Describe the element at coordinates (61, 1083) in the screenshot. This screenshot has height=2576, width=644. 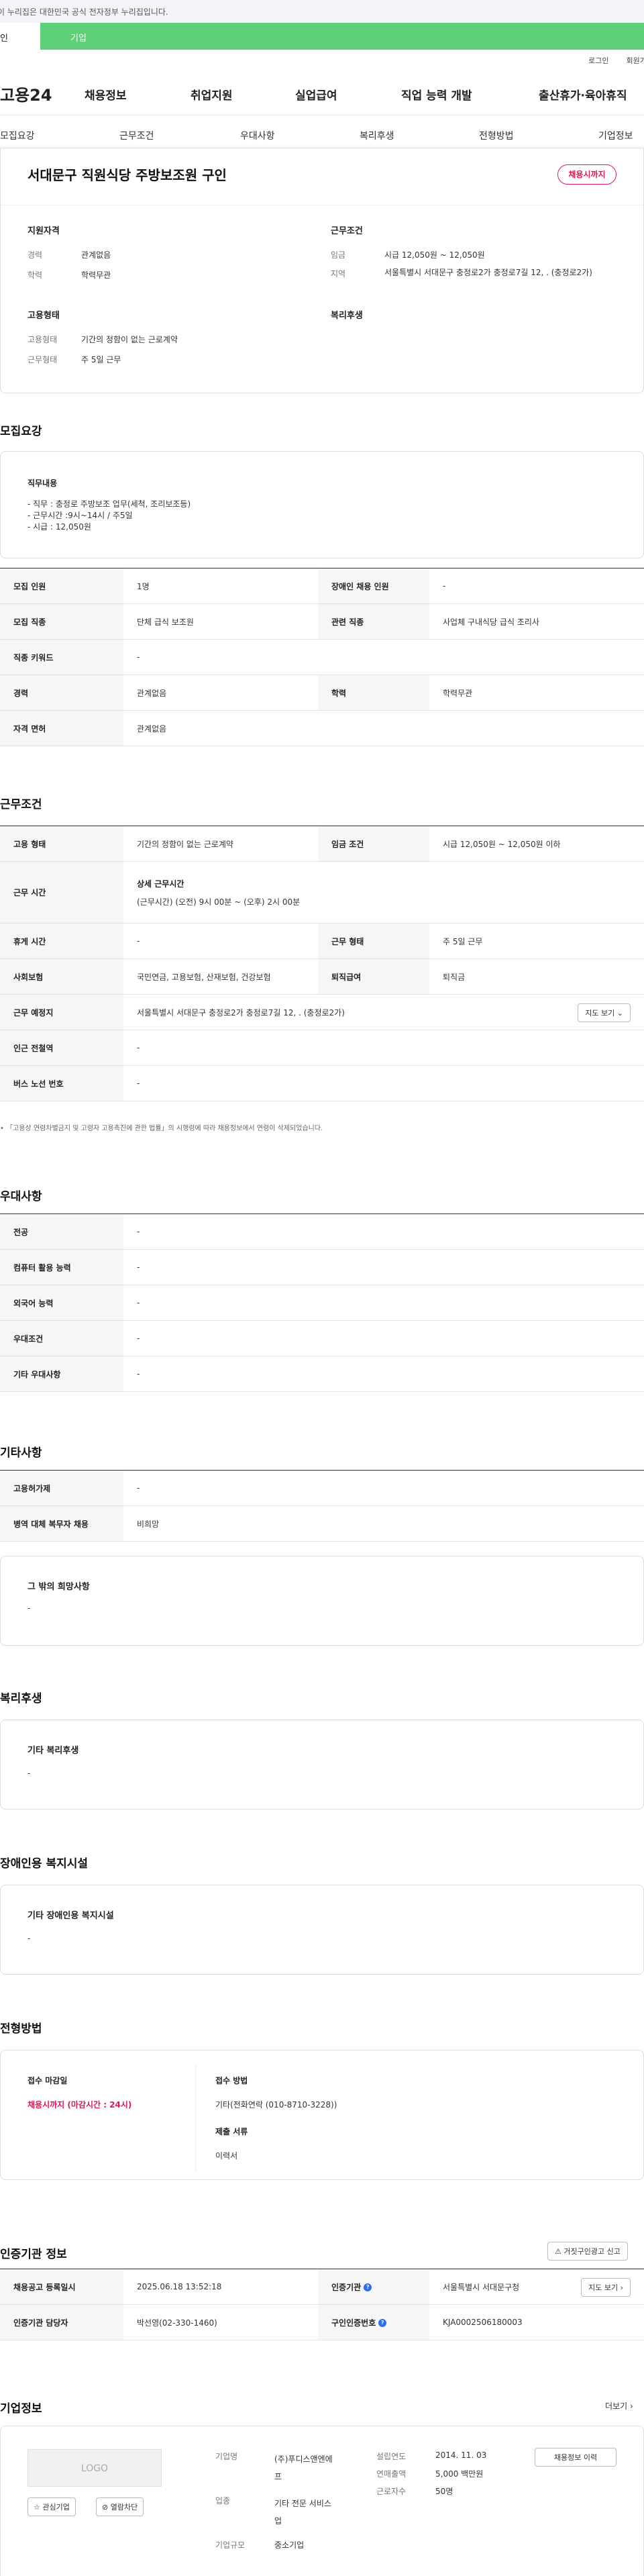
I see `table-key: 버스 노선 번호` at that location.